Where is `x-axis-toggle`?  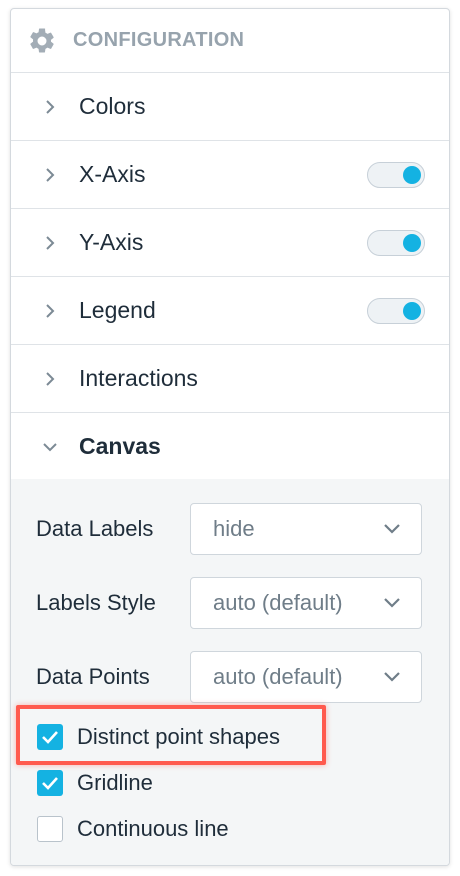 x-axis-toggle is located at coordinates (396, 174).